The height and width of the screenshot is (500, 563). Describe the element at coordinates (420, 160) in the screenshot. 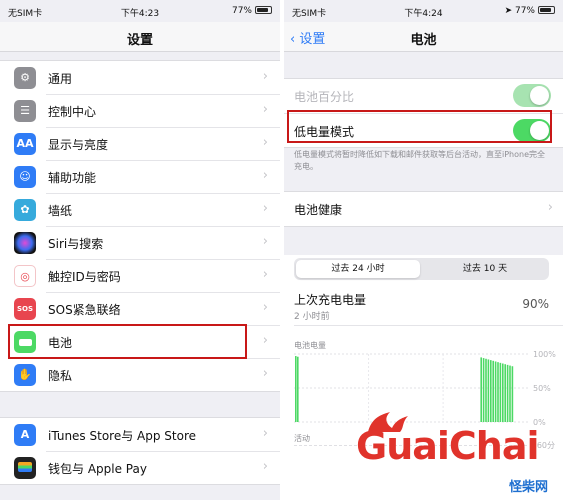

I see `low-power-note: 低电量模式将暂时降低如下载和邮件获取等后台活动，直至iPhone完全充电。` at that location.